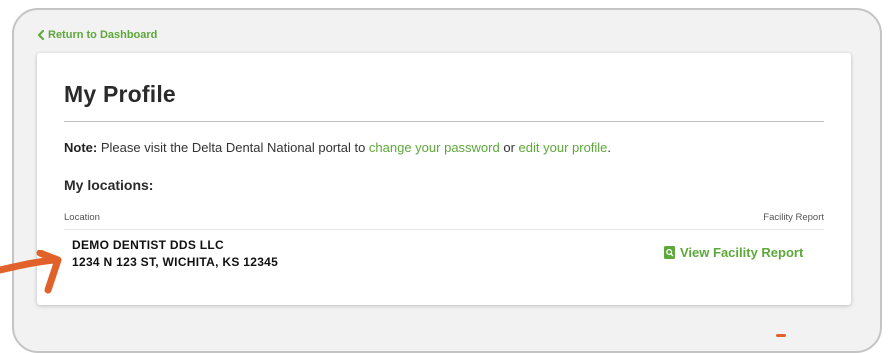 The image size is (891, 353). I want to click on view-facility-report-button: View Facility Report, so click(733, 252).